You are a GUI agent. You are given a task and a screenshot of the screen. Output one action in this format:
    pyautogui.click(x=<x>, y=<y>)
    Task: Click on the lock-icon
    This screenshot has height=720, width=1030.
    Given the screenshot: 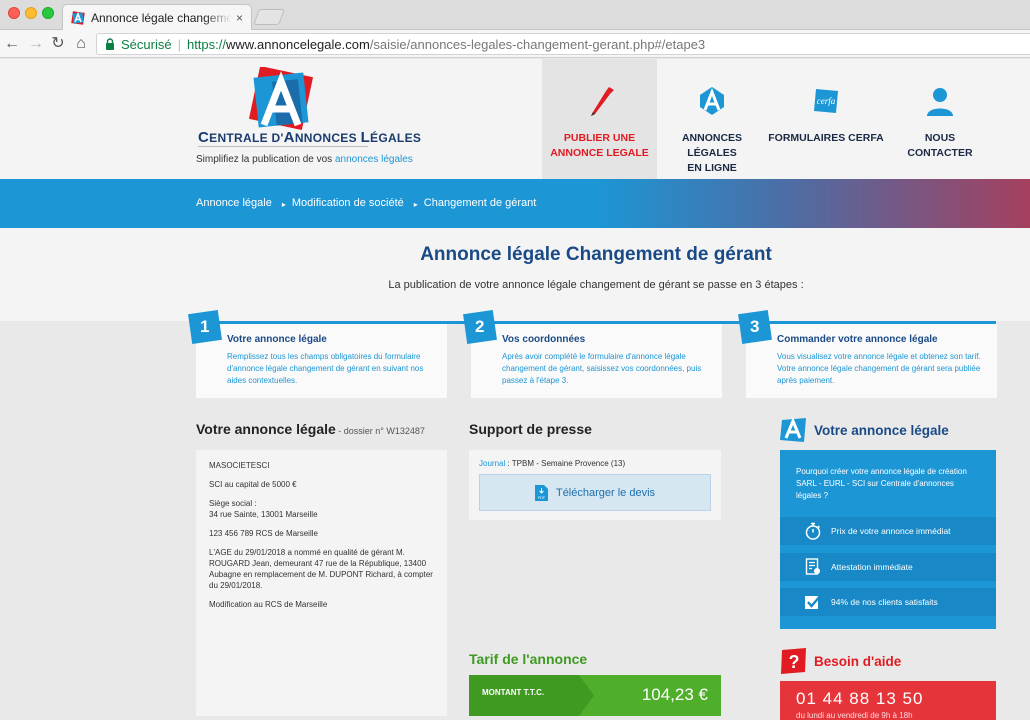 What is the action you would take?
    pyautogui.click(x=110, y=44)
    